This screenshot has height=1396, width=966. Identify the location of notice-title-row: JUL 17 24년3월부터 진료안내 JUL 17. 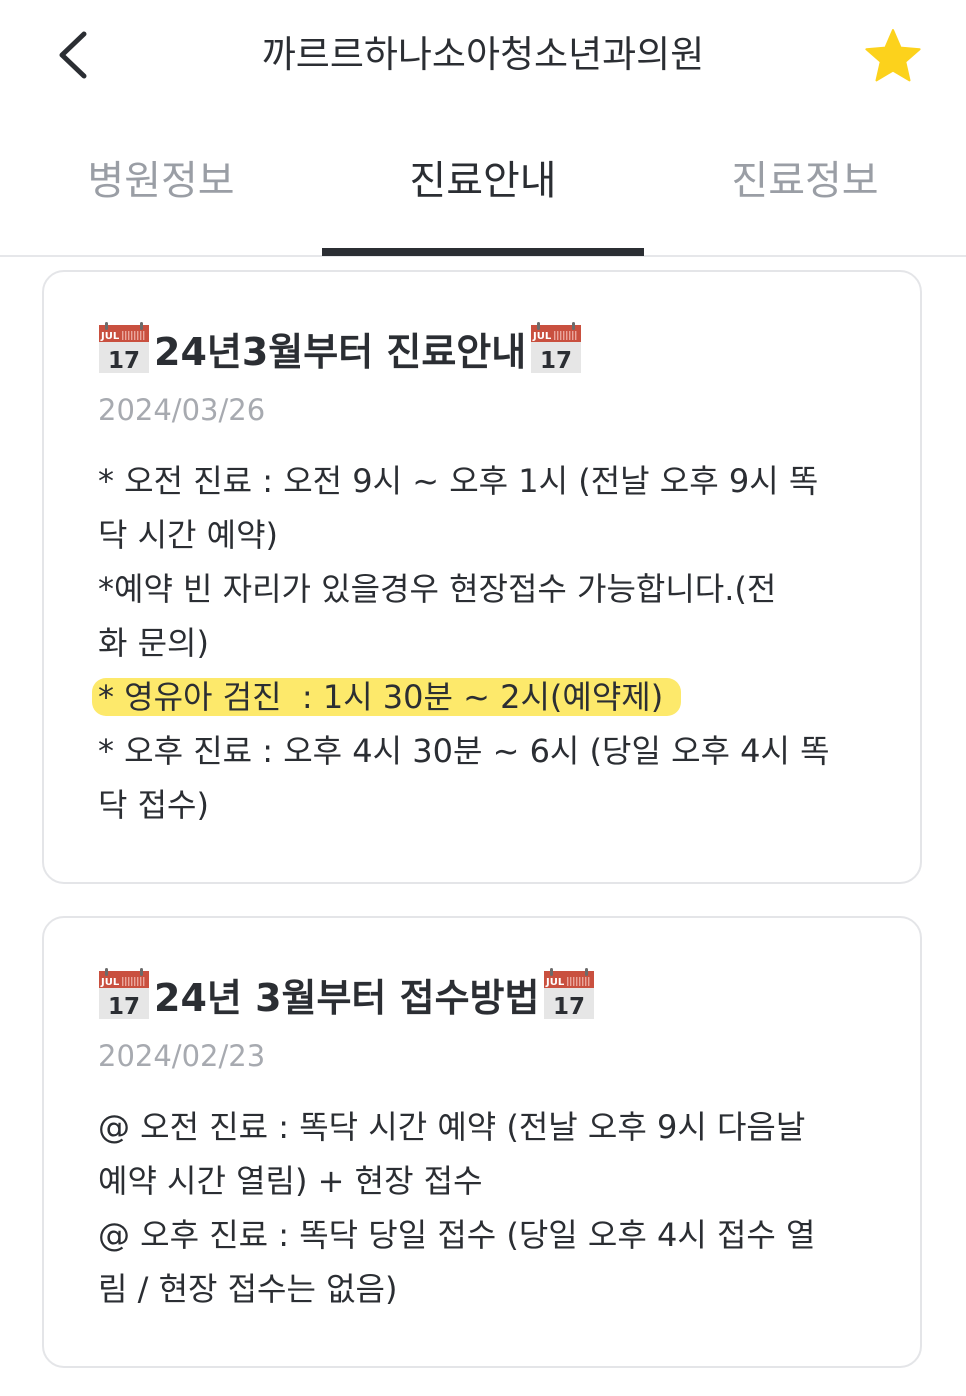
(340, 348).